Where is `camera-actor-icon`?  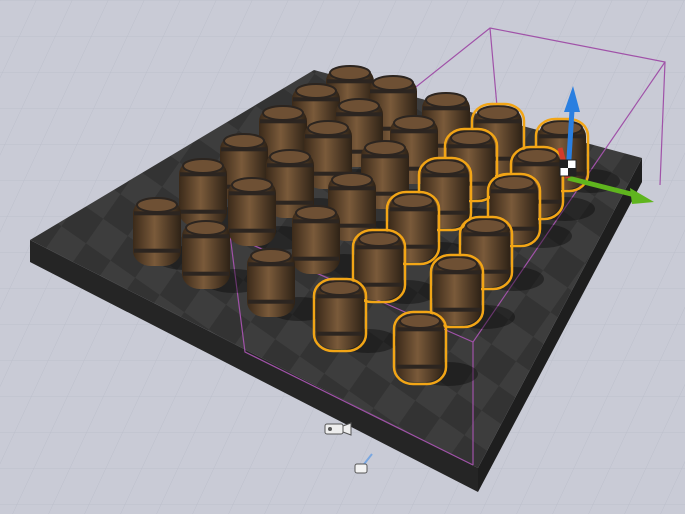 camera-actor-icon is located at coordinates (338, 429).